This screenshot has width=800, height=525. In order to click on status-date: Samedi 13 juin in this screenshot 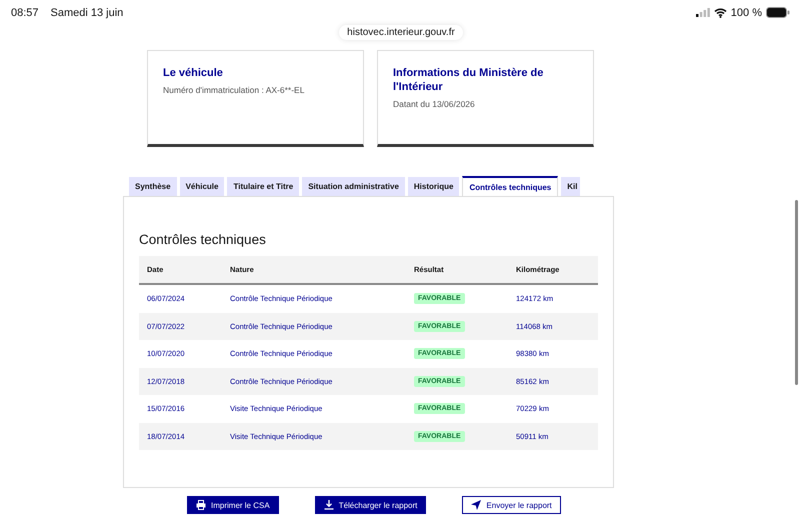, I will do `click(87, 12)`.